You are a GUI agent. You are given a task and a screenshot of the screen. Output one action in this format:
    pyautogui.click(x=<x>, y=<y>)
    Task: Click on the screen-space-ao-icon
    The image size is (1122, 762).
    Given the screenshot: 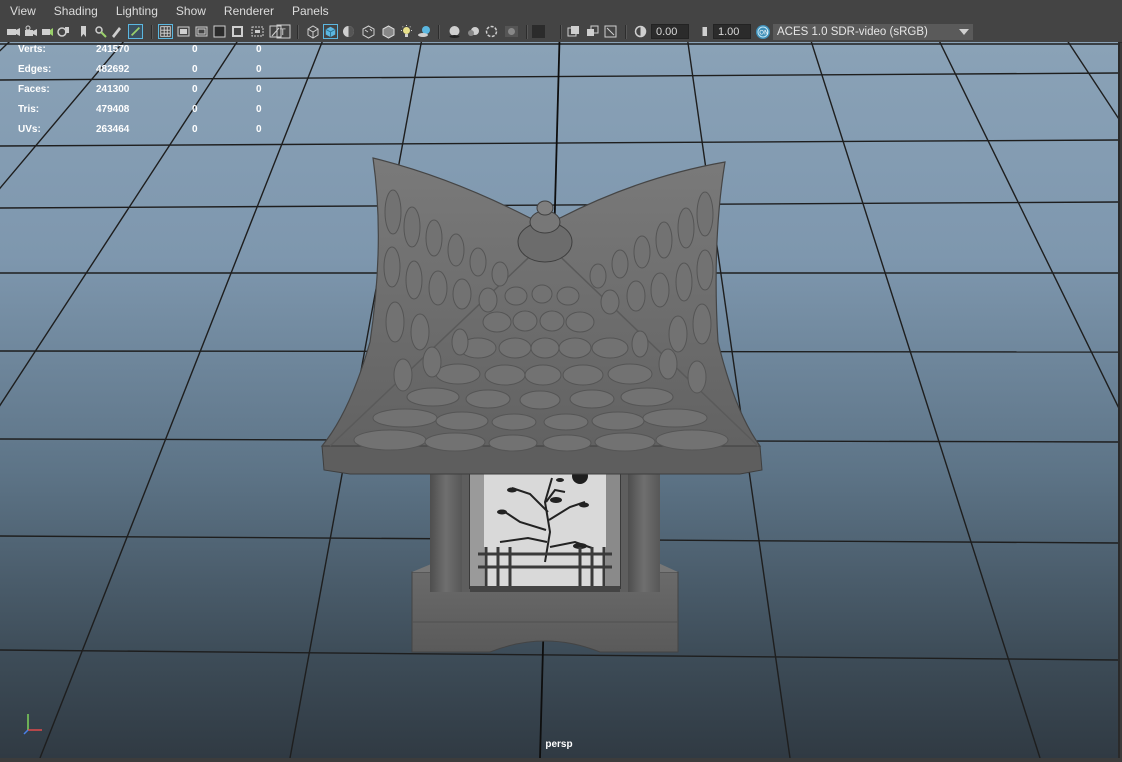 What is the action you would take?
    pyautogui.click(x=454, y=31)
    